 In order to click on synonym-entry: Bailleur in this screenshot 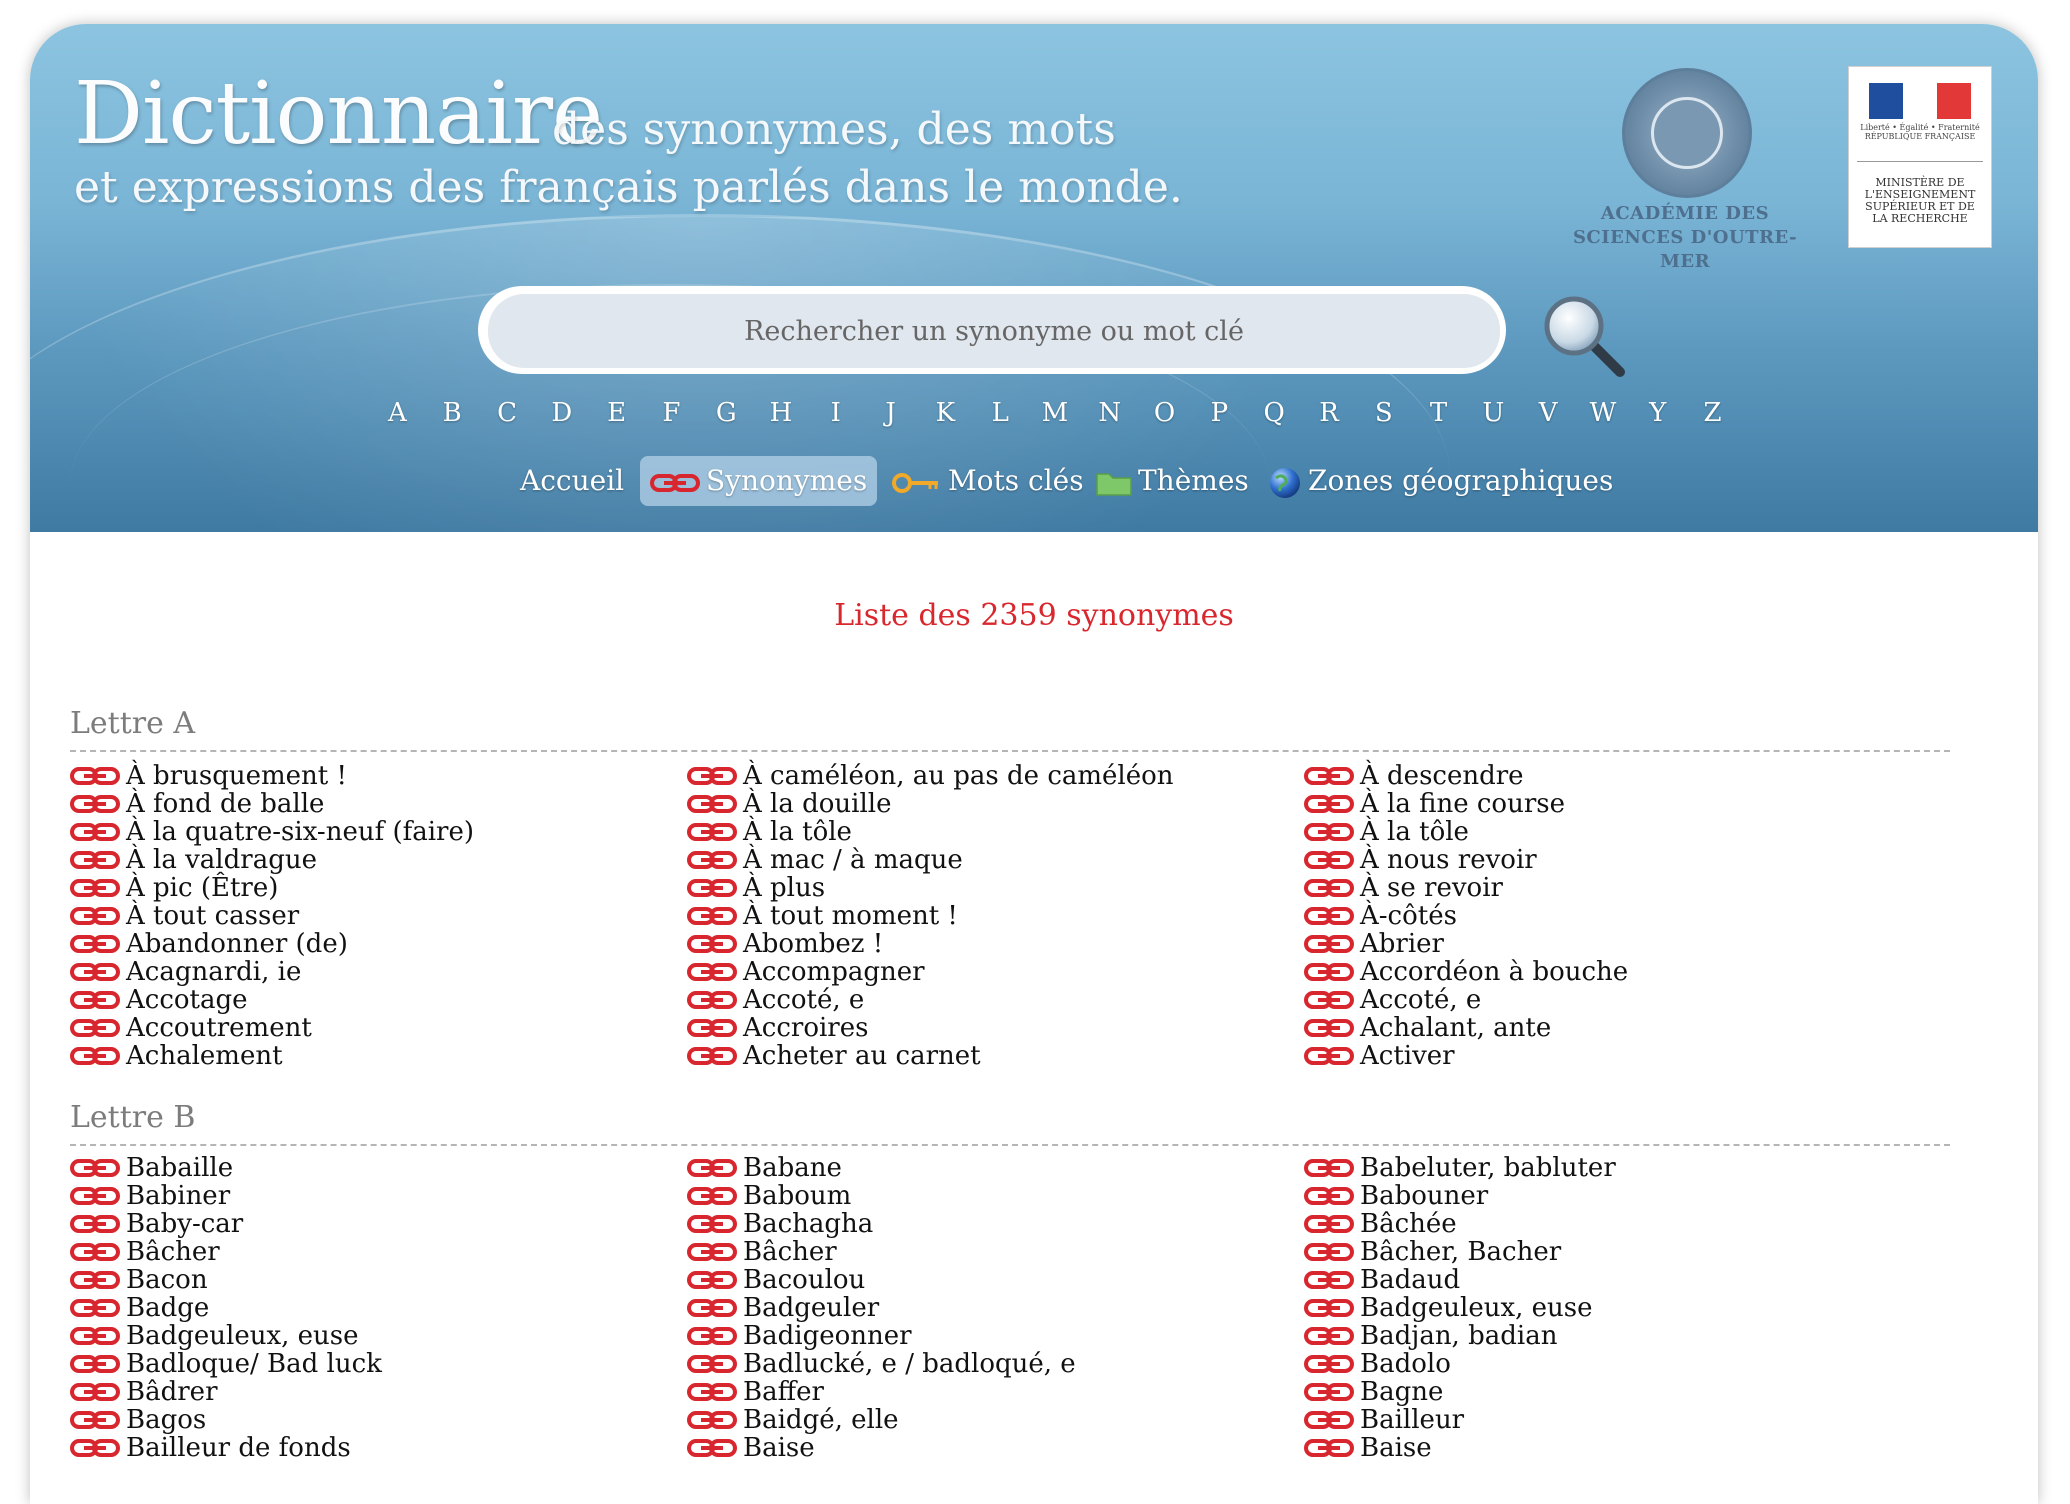, I will do `click(1604, 1420)`.